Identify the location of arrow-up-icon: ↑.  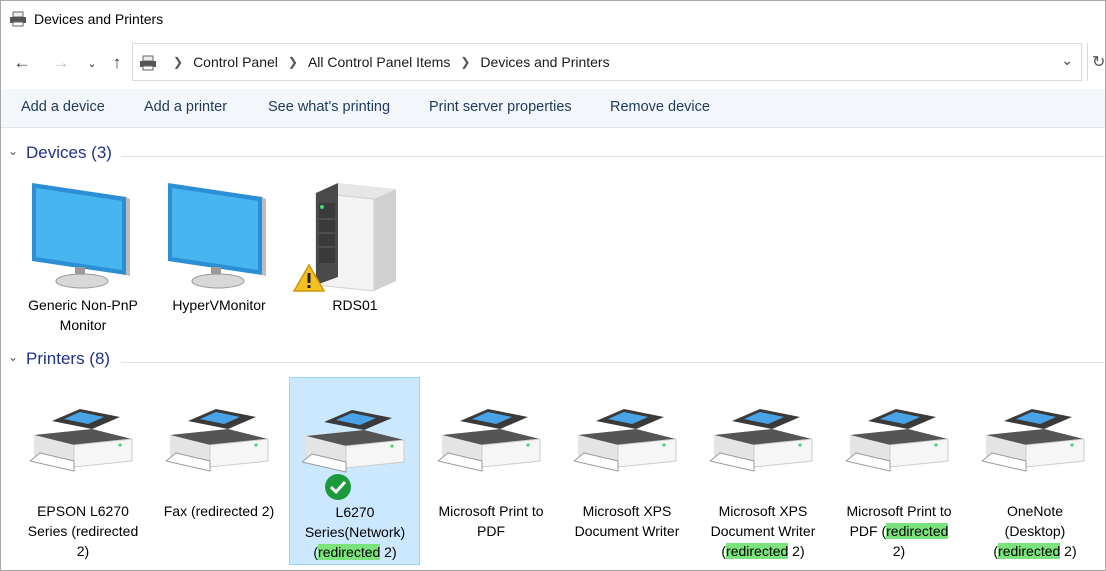
(117, 62).